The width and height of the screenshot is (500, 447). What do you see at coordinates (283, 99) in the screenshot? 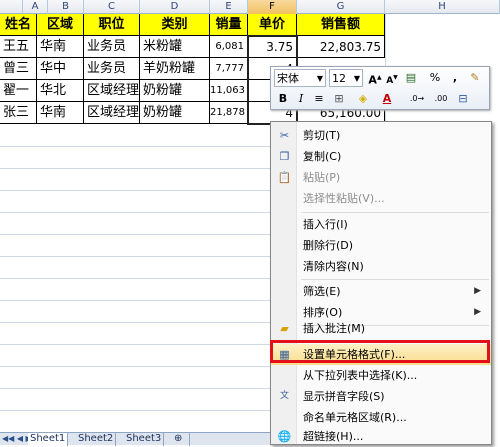
I see `bold-icon: B` at bounding box center [283, 99].